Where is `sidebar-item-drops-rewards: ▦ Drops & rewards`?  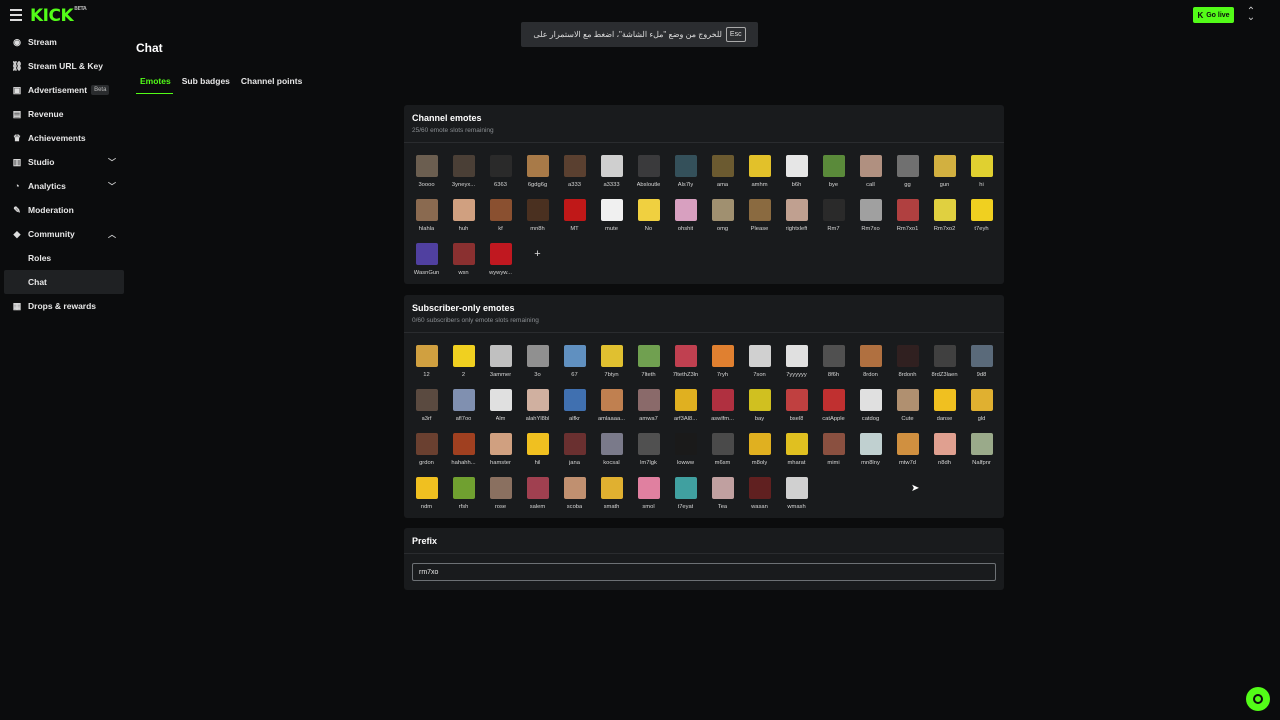 sidebar-item-drops-rewards: ▦ Drops & rewards is located at coordinates (64, 306).